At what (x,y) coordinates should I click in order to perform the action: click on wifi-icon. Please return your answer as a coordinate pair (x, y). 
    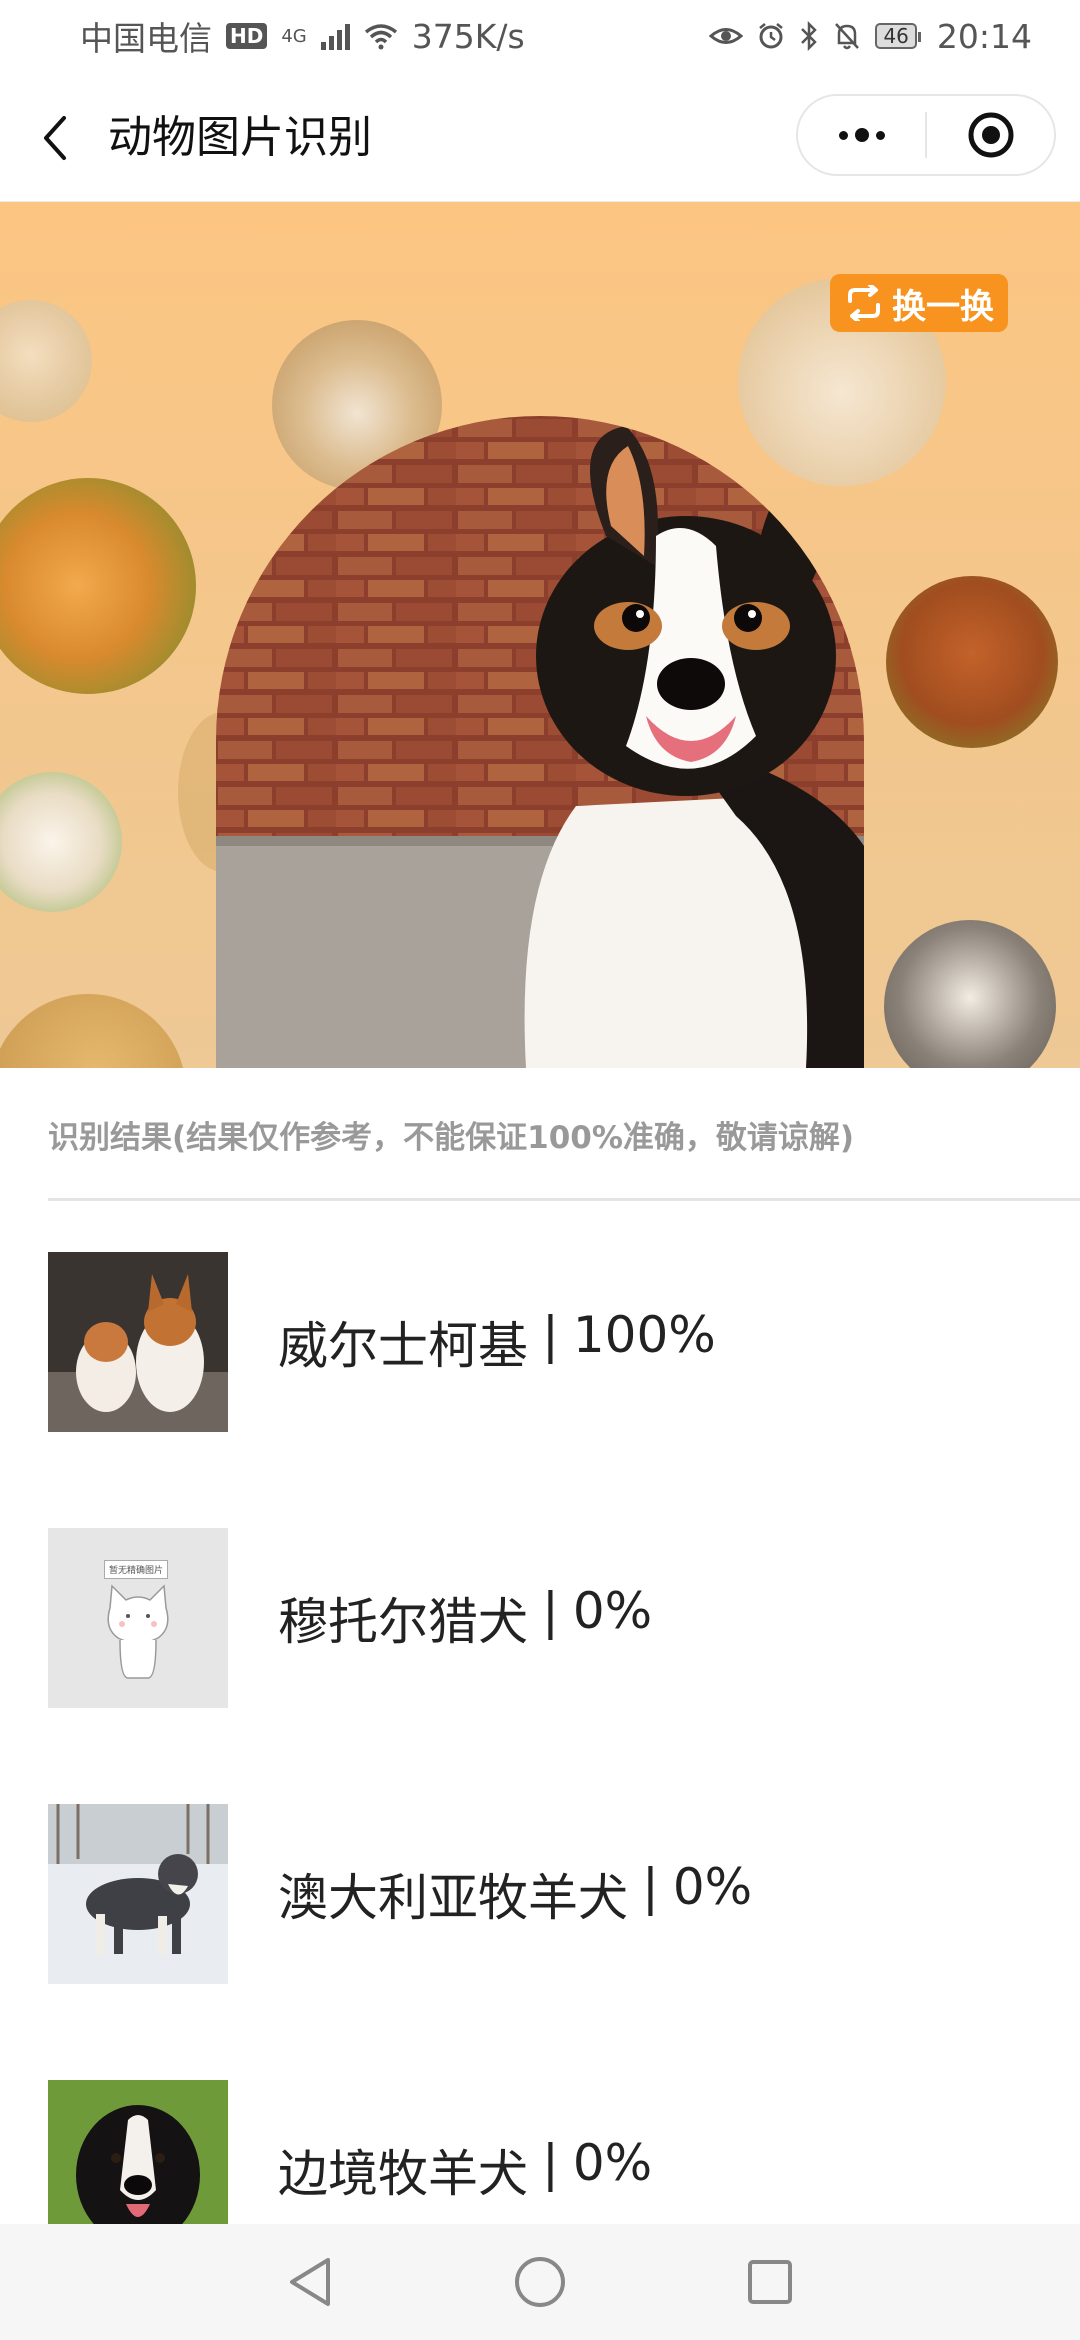
    Looking at the image, I should click on (380, 37).